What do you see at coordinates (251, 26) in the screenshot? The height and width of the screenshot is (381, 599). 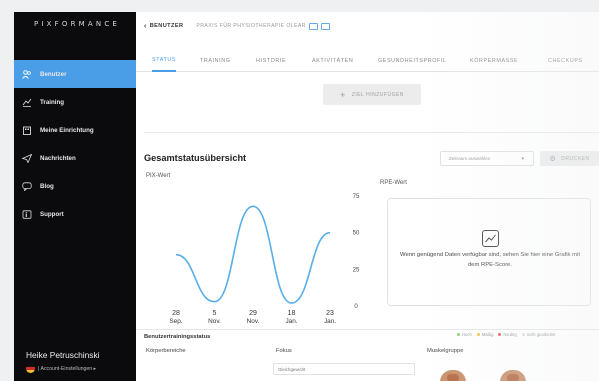 I see `practice-name: PRAXIS FÜR PHYSIOTHERAPIE OLEAR` at bounding box center [251, 26].